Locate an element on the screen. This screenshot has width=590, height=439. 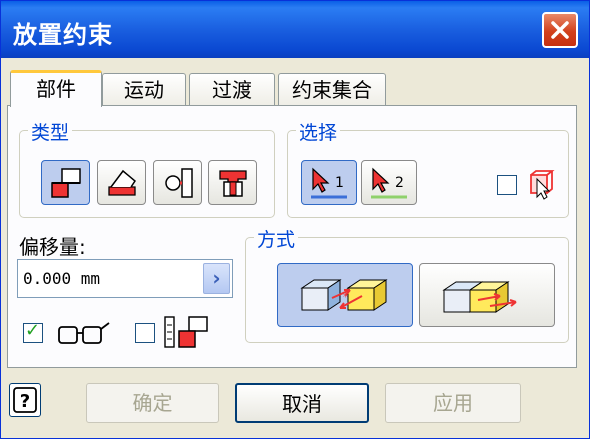
help-button: ? is located at coordinates (25, 400).